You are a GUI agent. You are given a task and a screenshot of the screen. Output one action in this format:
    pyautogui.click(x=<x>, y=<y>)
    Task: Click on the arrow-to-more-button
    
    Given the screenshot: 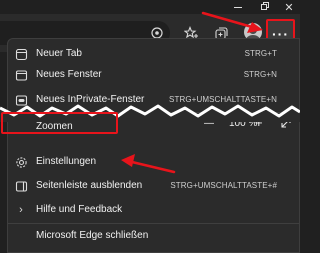 What is the action you would take?
    pyautogui.click(x=232, y=22)
    